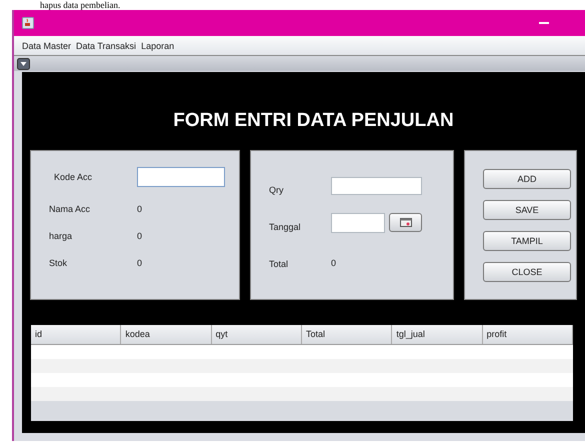 The height and width of the screenshot is (443, 585). What do you see at coordinates (73, 177) in the screenshot?
I see `field-label: Kode Acc` at bounding box center [73, 177].